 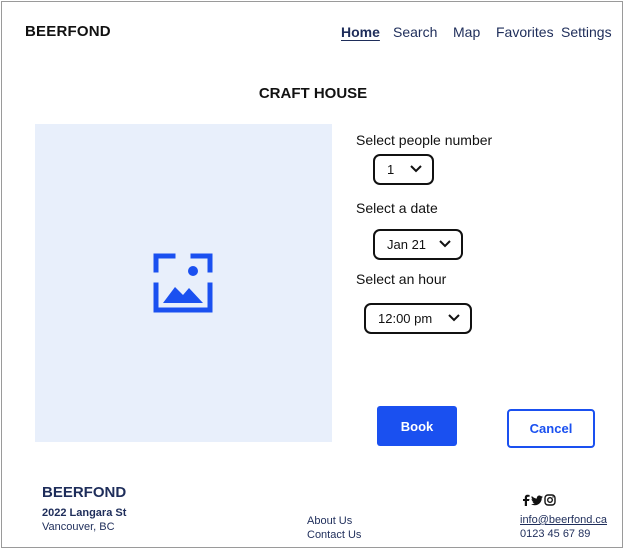 What do you see at coordinates (405, 318) in the screenshot?
I see `hour-value: 12:00 pm` at bounding box center [405, 318].